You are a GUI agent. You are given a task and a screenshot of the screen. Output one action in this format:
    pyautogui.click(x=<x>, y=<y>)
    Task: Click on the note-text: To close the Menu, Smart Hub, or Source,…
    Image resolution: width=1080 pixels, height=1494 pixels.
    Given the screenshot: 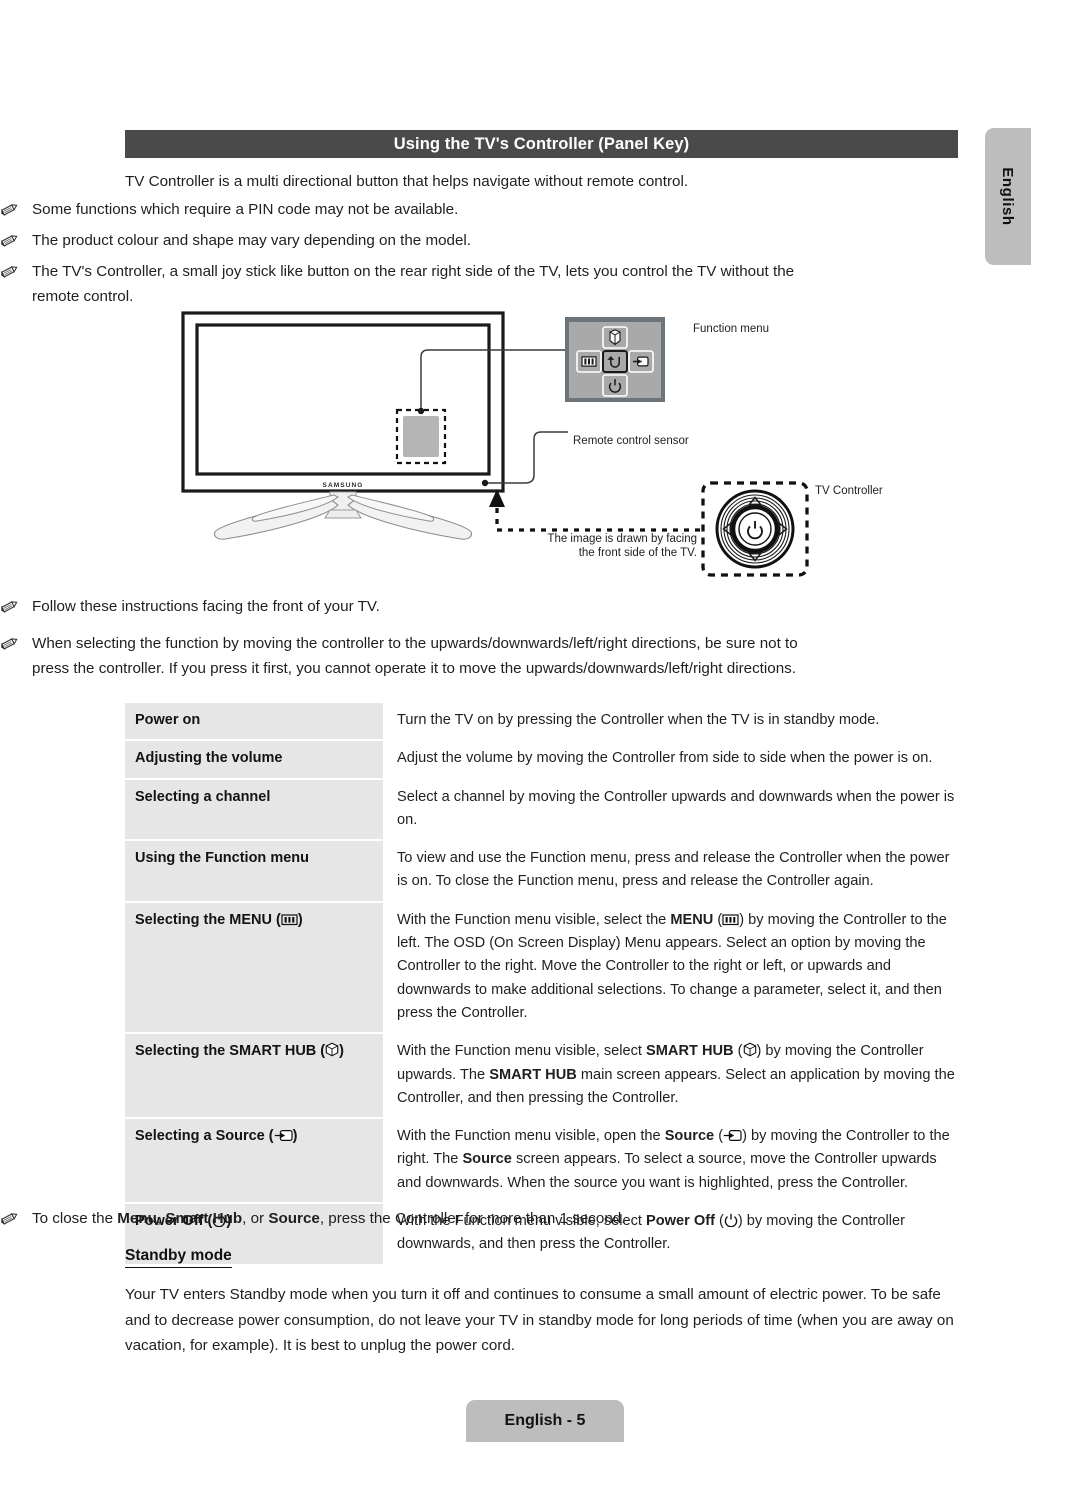 What is the action you would take?
    pyautogui.click(x=329, y=1218)
    